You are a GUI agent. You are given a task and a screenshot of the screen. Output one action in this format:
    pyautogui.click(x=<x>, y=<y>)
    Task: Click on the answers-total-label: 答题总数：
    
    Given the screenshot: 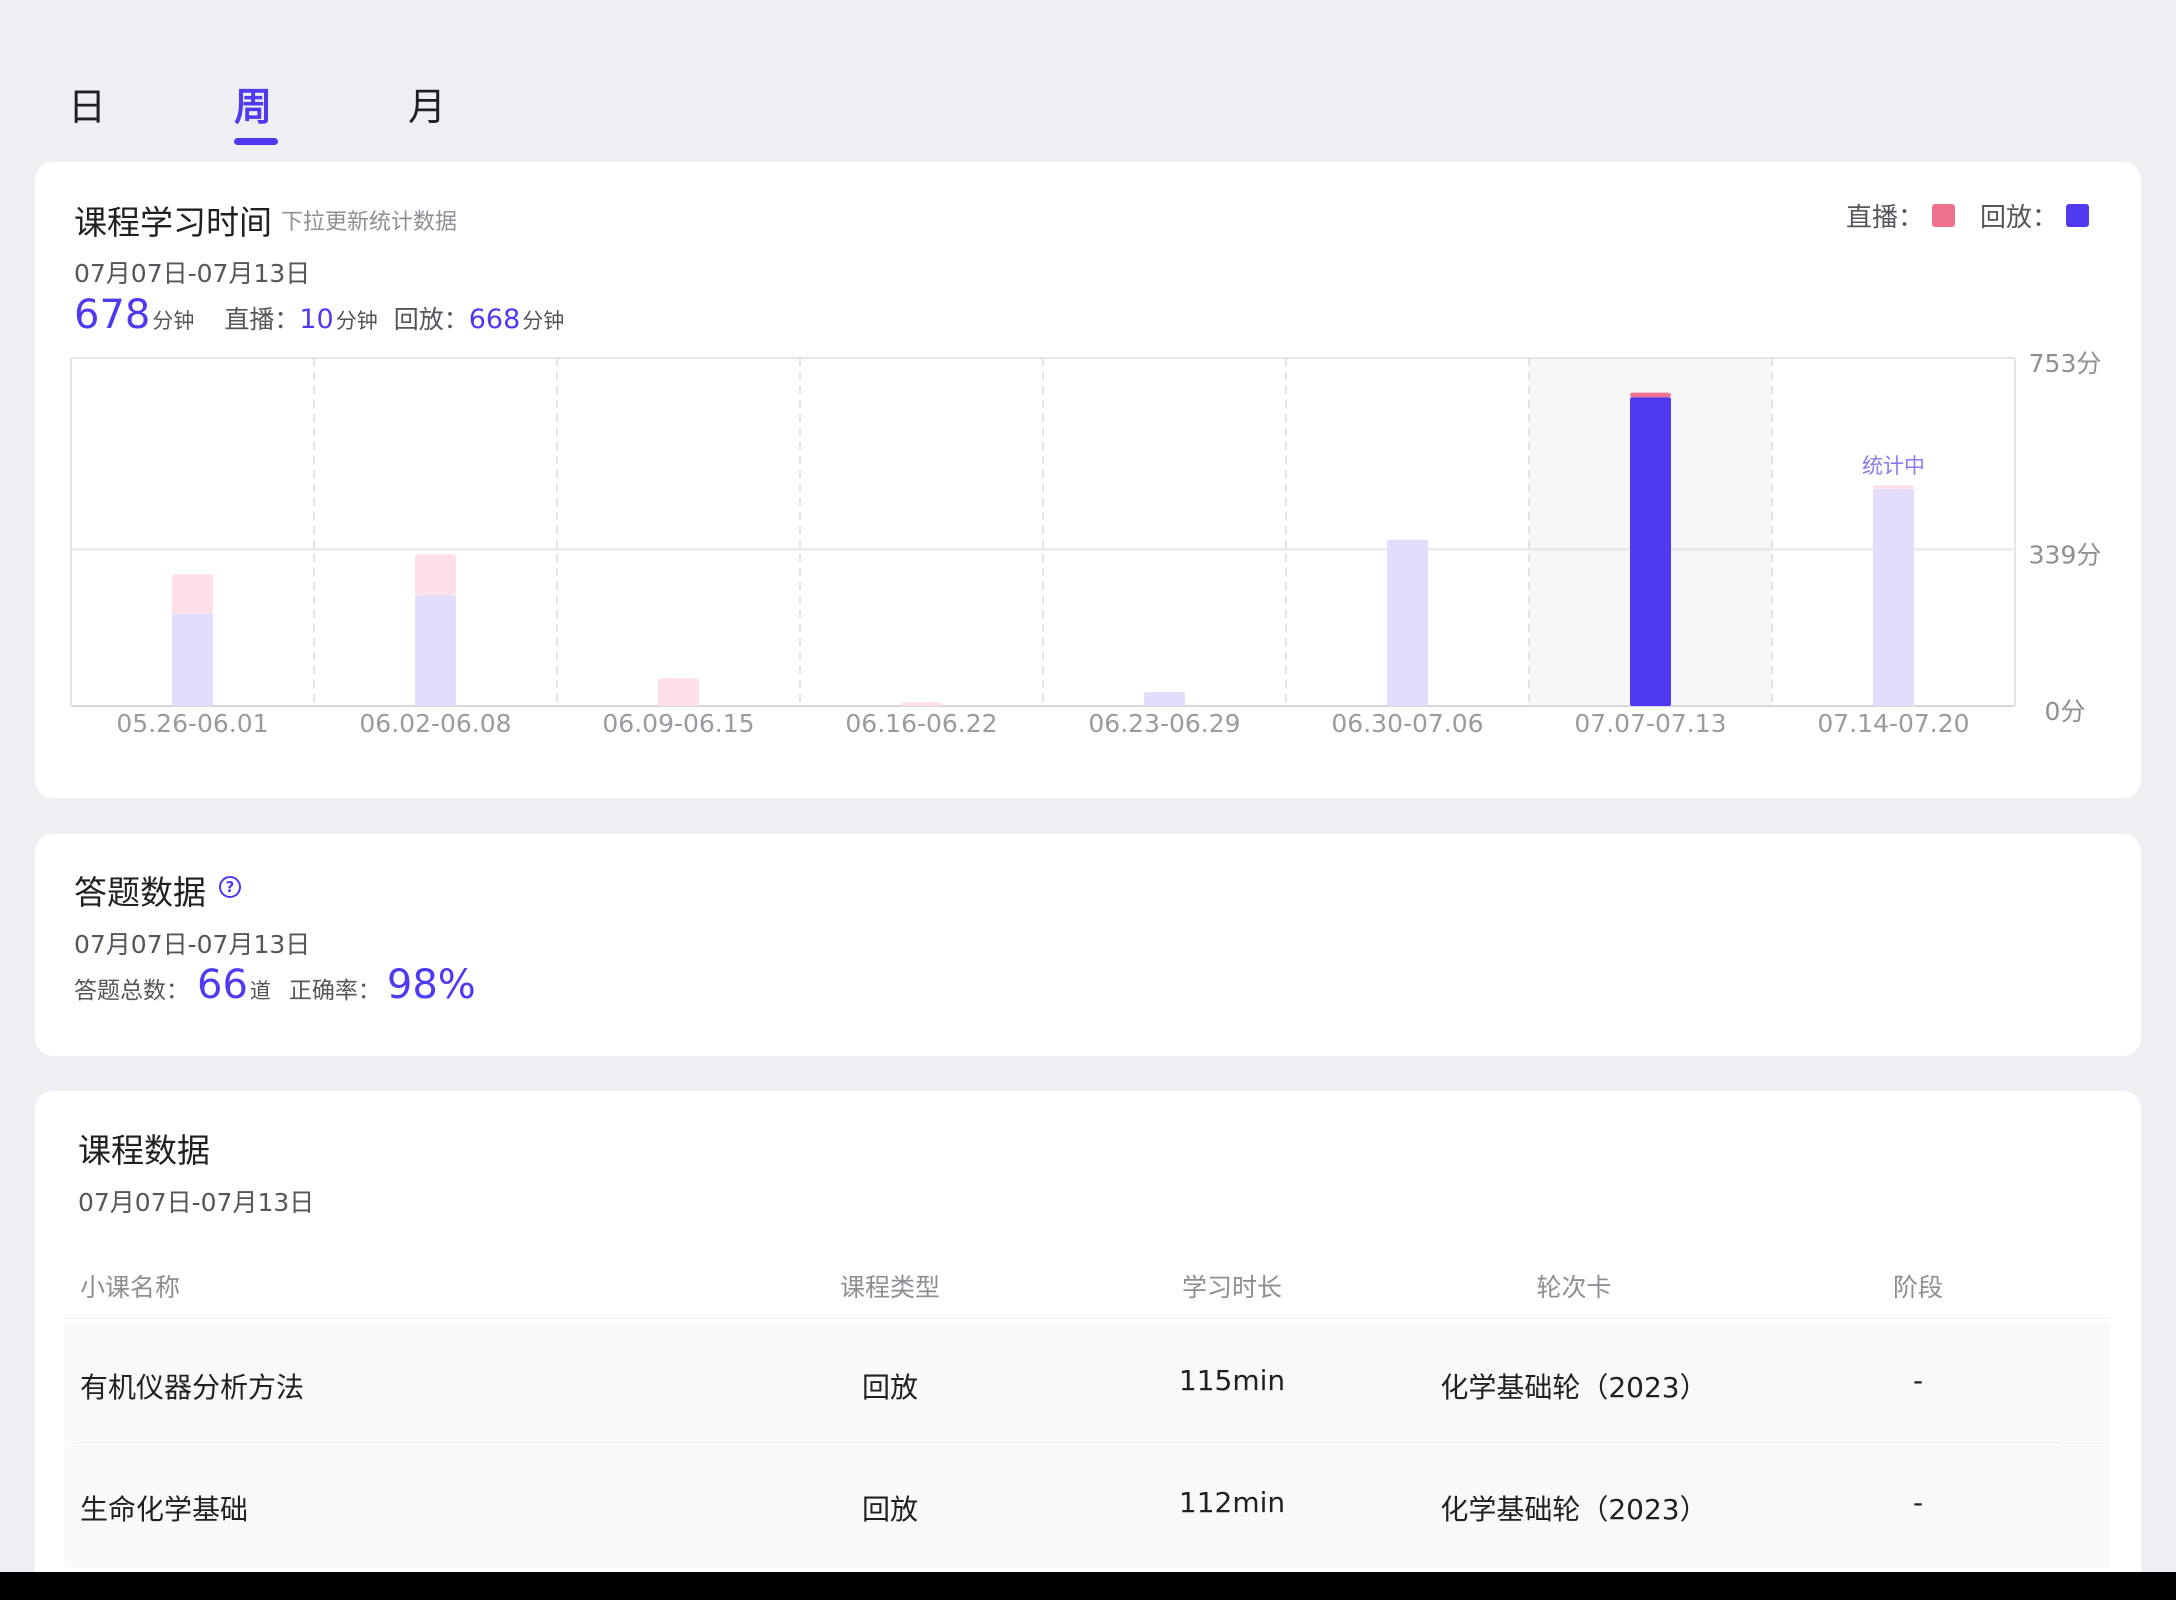 What is the action you would take?
    pyautogui.click(x=131, y=991)
    